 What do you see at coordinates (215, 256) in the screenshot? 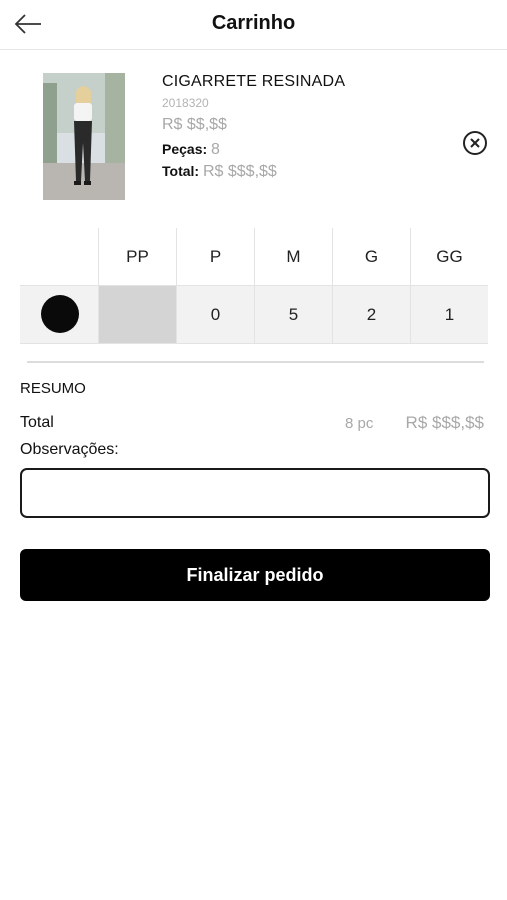
I see `size-header-p: P` at bounding box center [215, 256].